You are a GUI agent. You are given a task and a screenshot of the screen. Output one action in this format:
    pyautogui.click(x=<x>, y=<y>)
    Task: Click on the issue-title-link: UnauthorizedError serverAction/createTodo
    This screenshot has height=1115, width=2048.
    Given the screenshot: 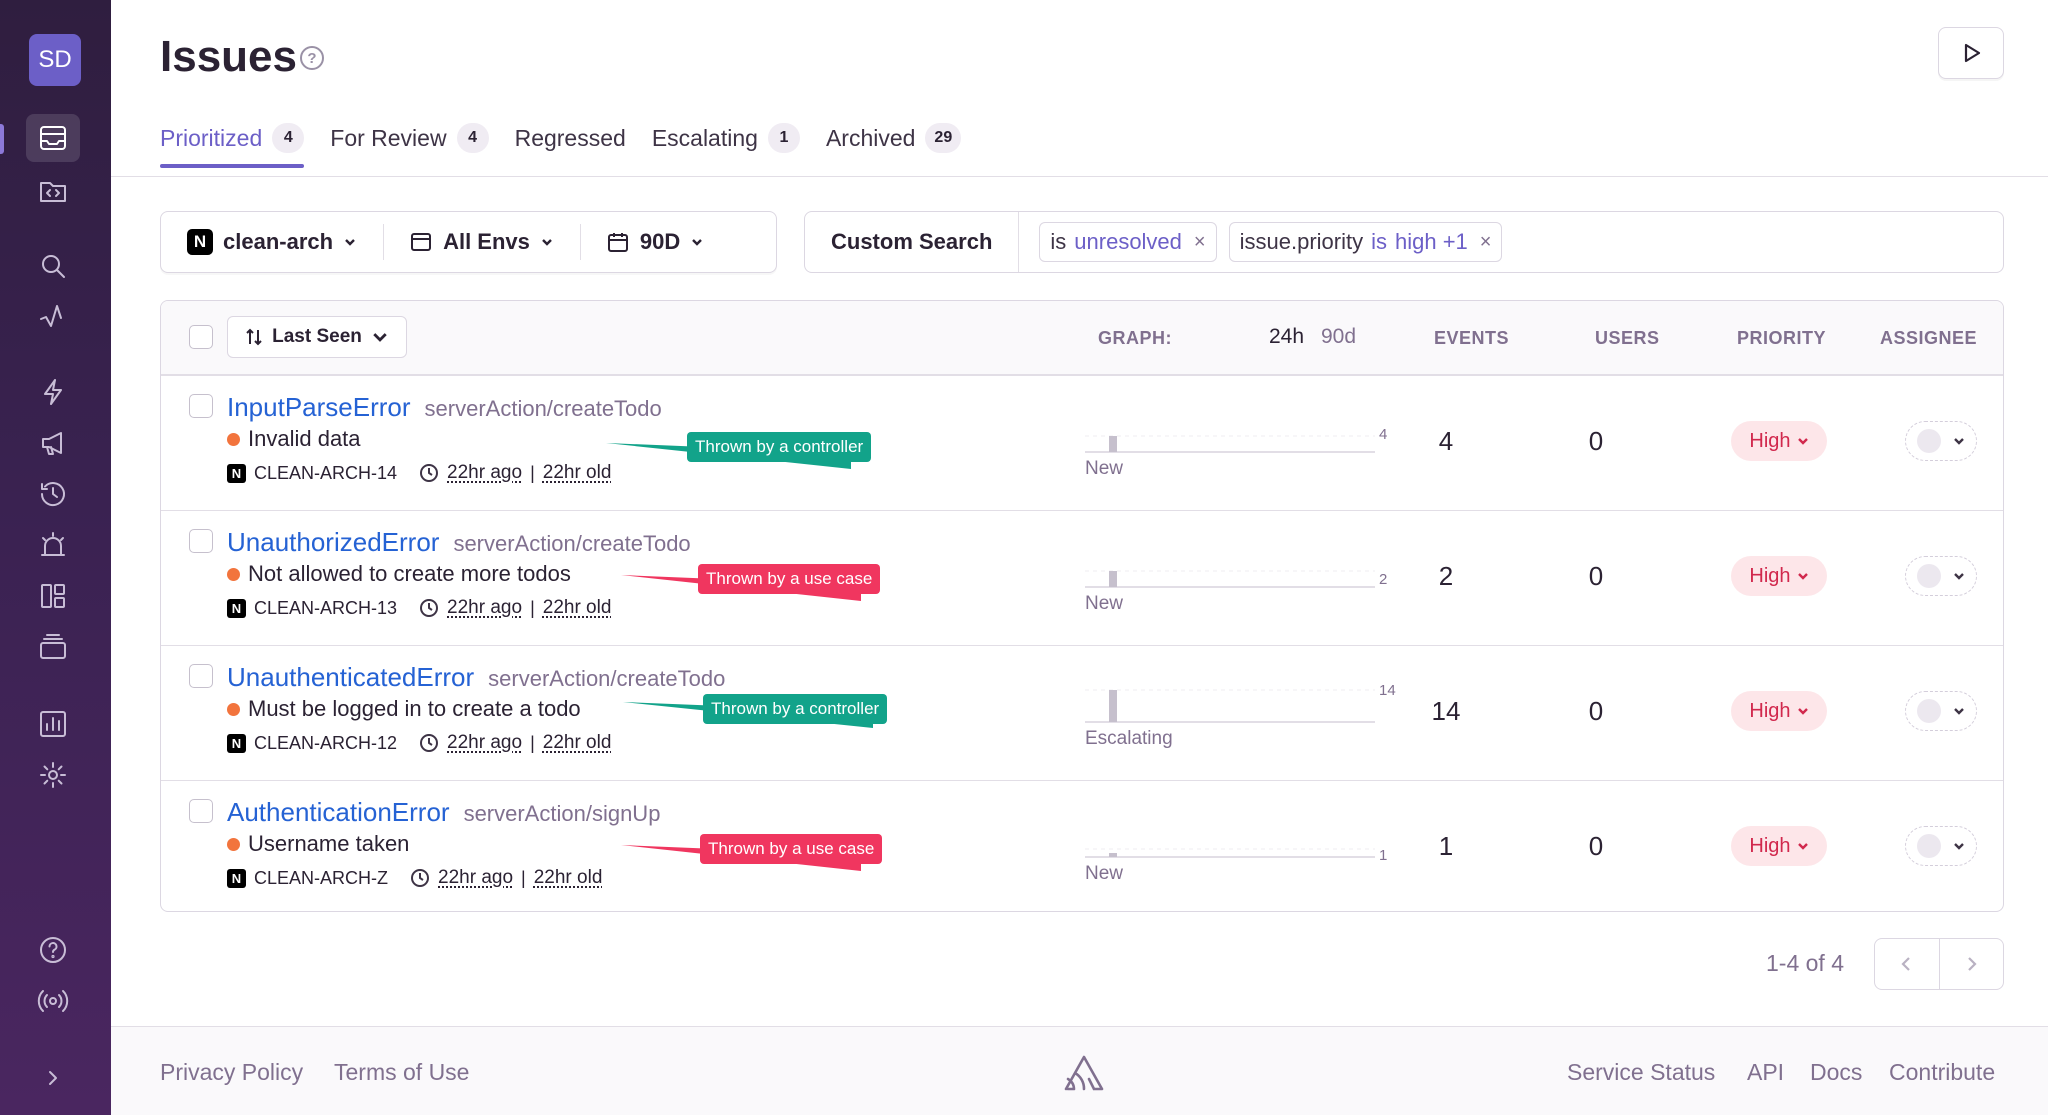 What is the action you would take?
    pyautogui.click(x=459, y=542)
    